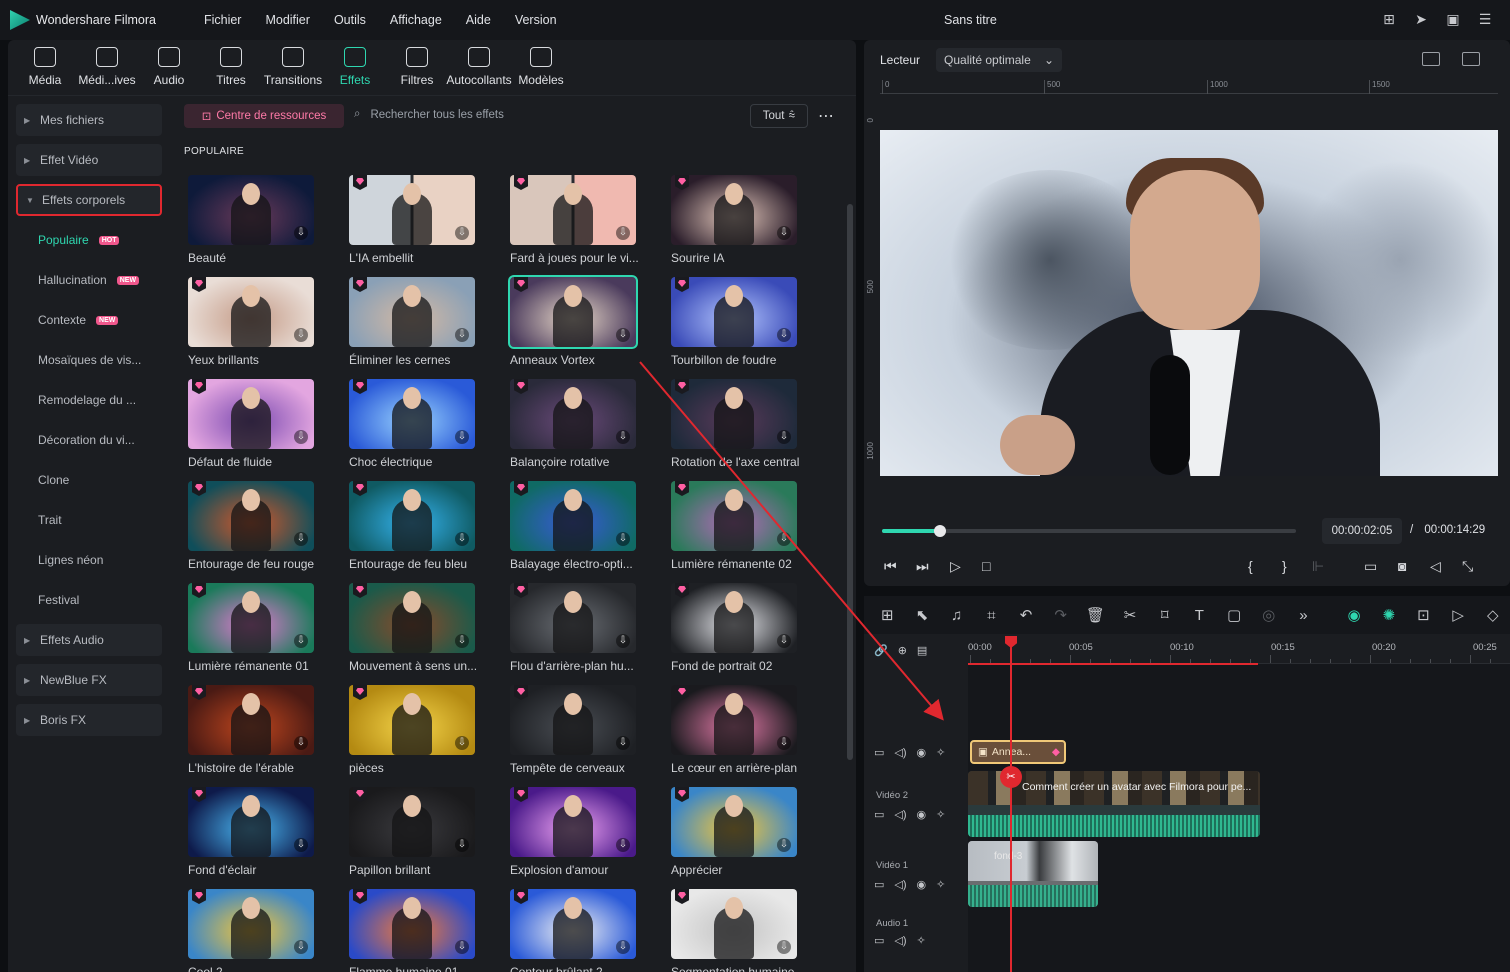  I want to click on layout-icon: ⊞, so click(887, 615).